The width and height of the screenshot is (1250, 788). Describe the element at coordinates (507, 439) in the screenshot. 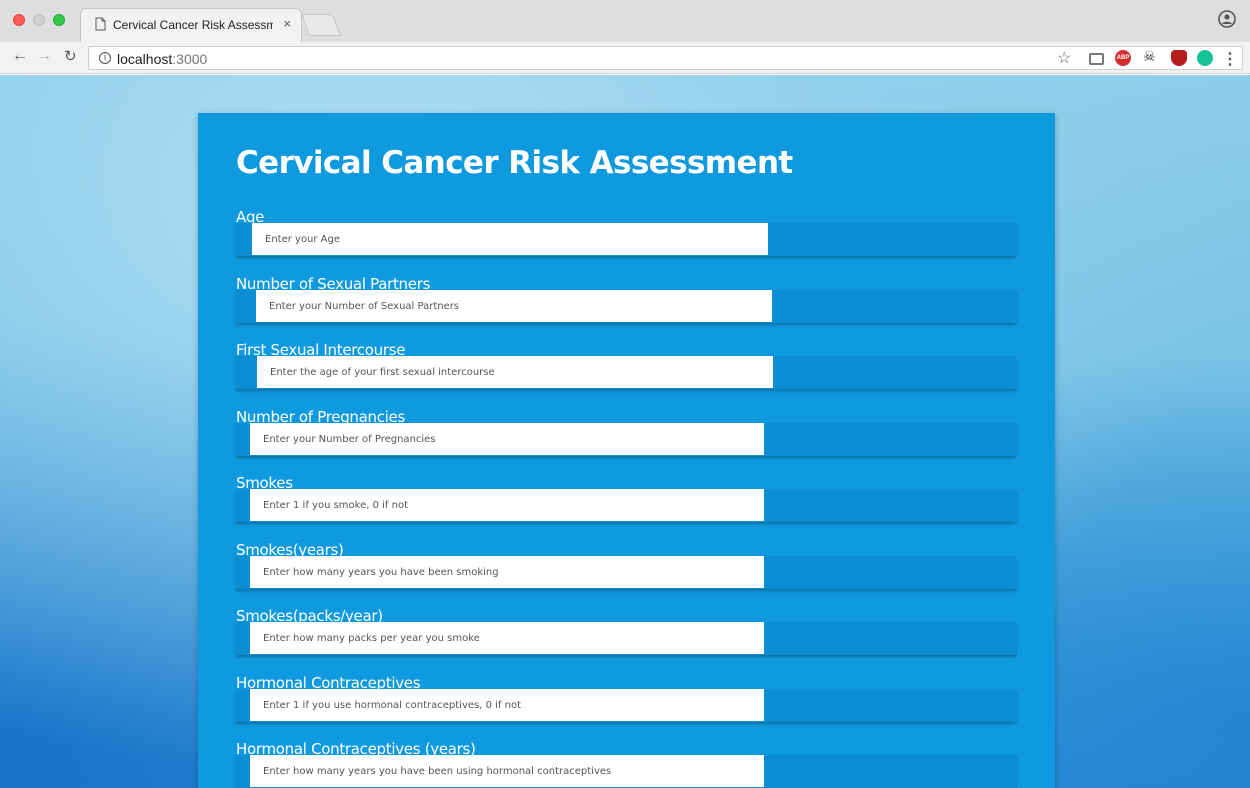

I see `pregnancies-input` at that location.